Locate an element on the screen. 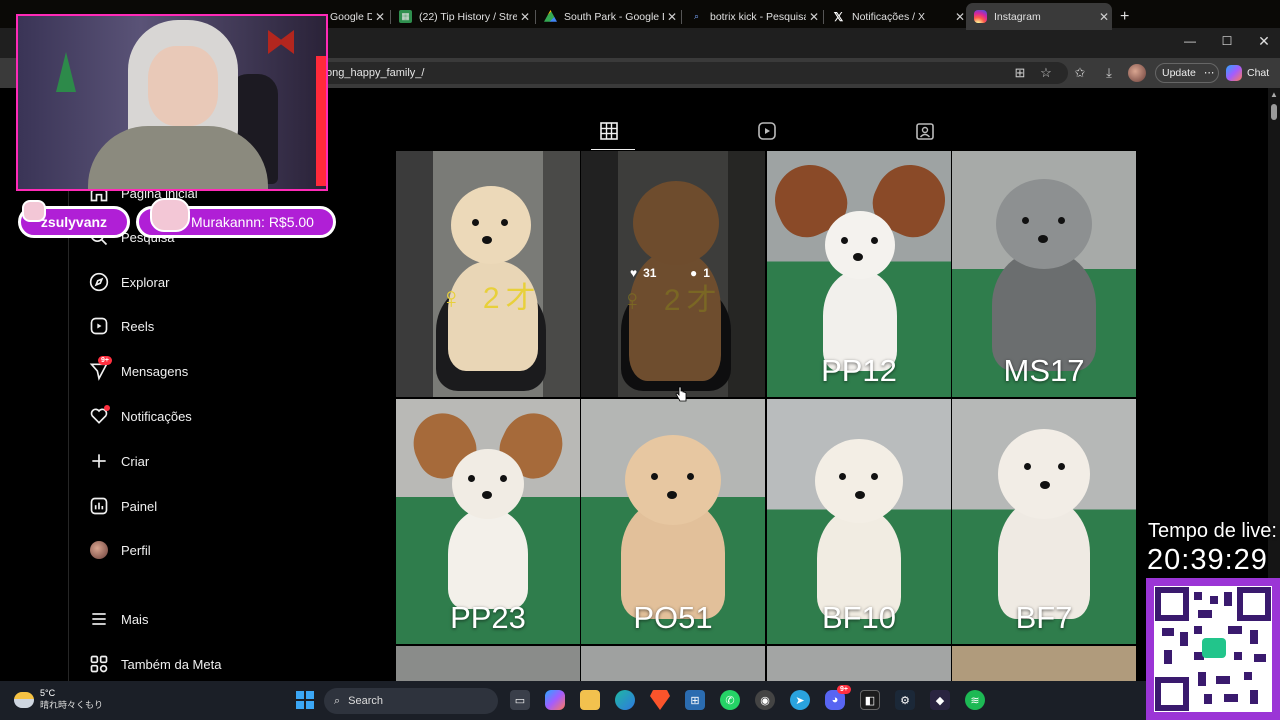 This screenshot has height=720, width=1280. post-tile: PO51 is located at coordinates (673, 521).